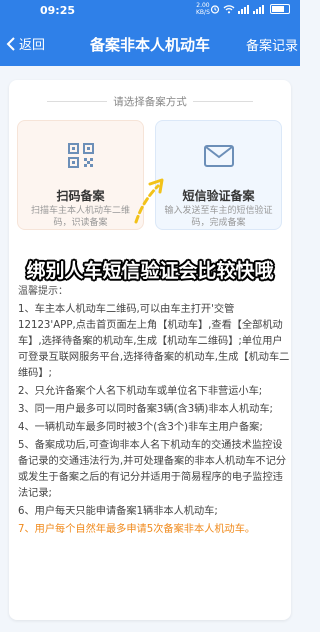 This screenshot has width=320, height=632. I want to click on network-speed-value: 2.00, so click(203, 5).